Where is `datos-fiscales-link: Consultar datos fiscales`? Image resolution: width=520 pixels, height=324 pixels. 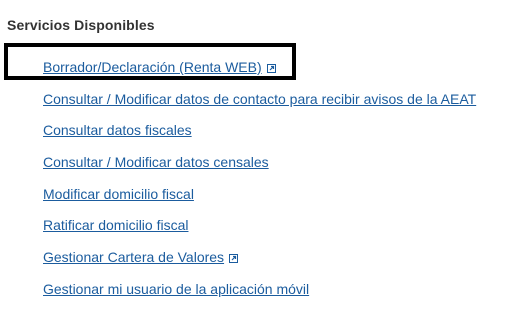
datos-fiscales-link: Consultar datos fiscales is located at coordinates (117, 130).